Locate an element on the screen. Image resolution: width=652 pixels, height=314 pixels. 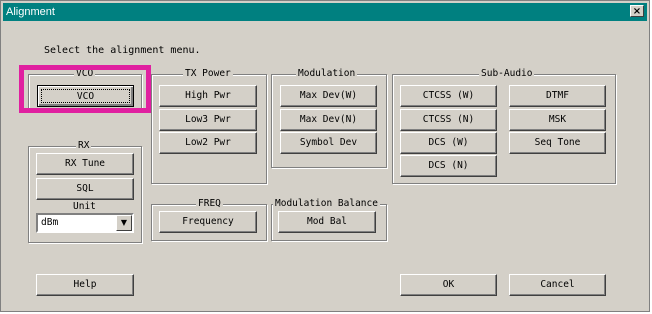
symbol-dev-button: Symbol Dev is located at coordinates (328, 143).